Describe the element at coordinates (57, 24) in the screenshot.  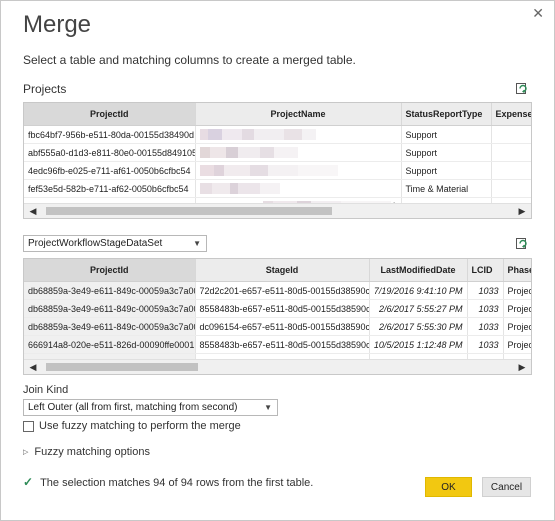
I see `dialog-title: Merge` at that location.